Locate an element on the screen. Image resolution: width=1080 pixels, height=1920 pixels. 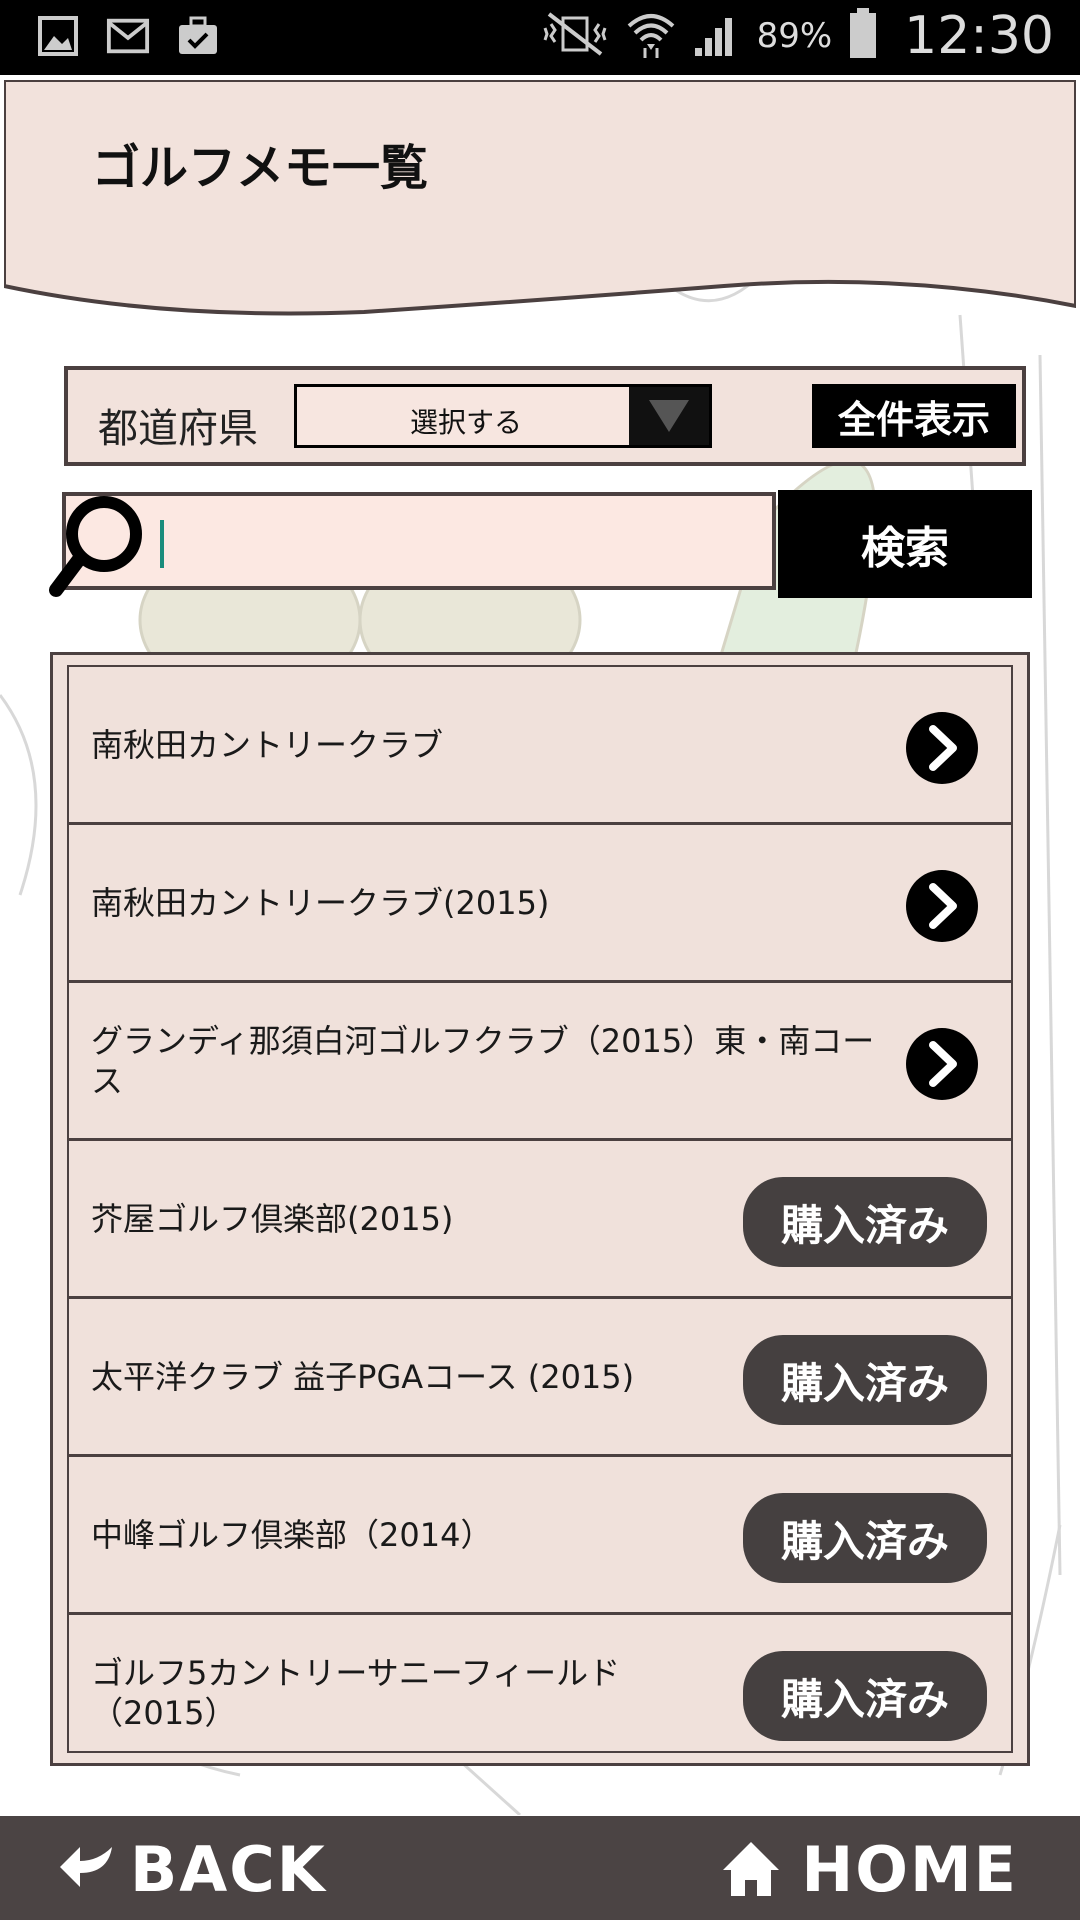
dropdown-arrow-icon is located at coordinates (669, 416).